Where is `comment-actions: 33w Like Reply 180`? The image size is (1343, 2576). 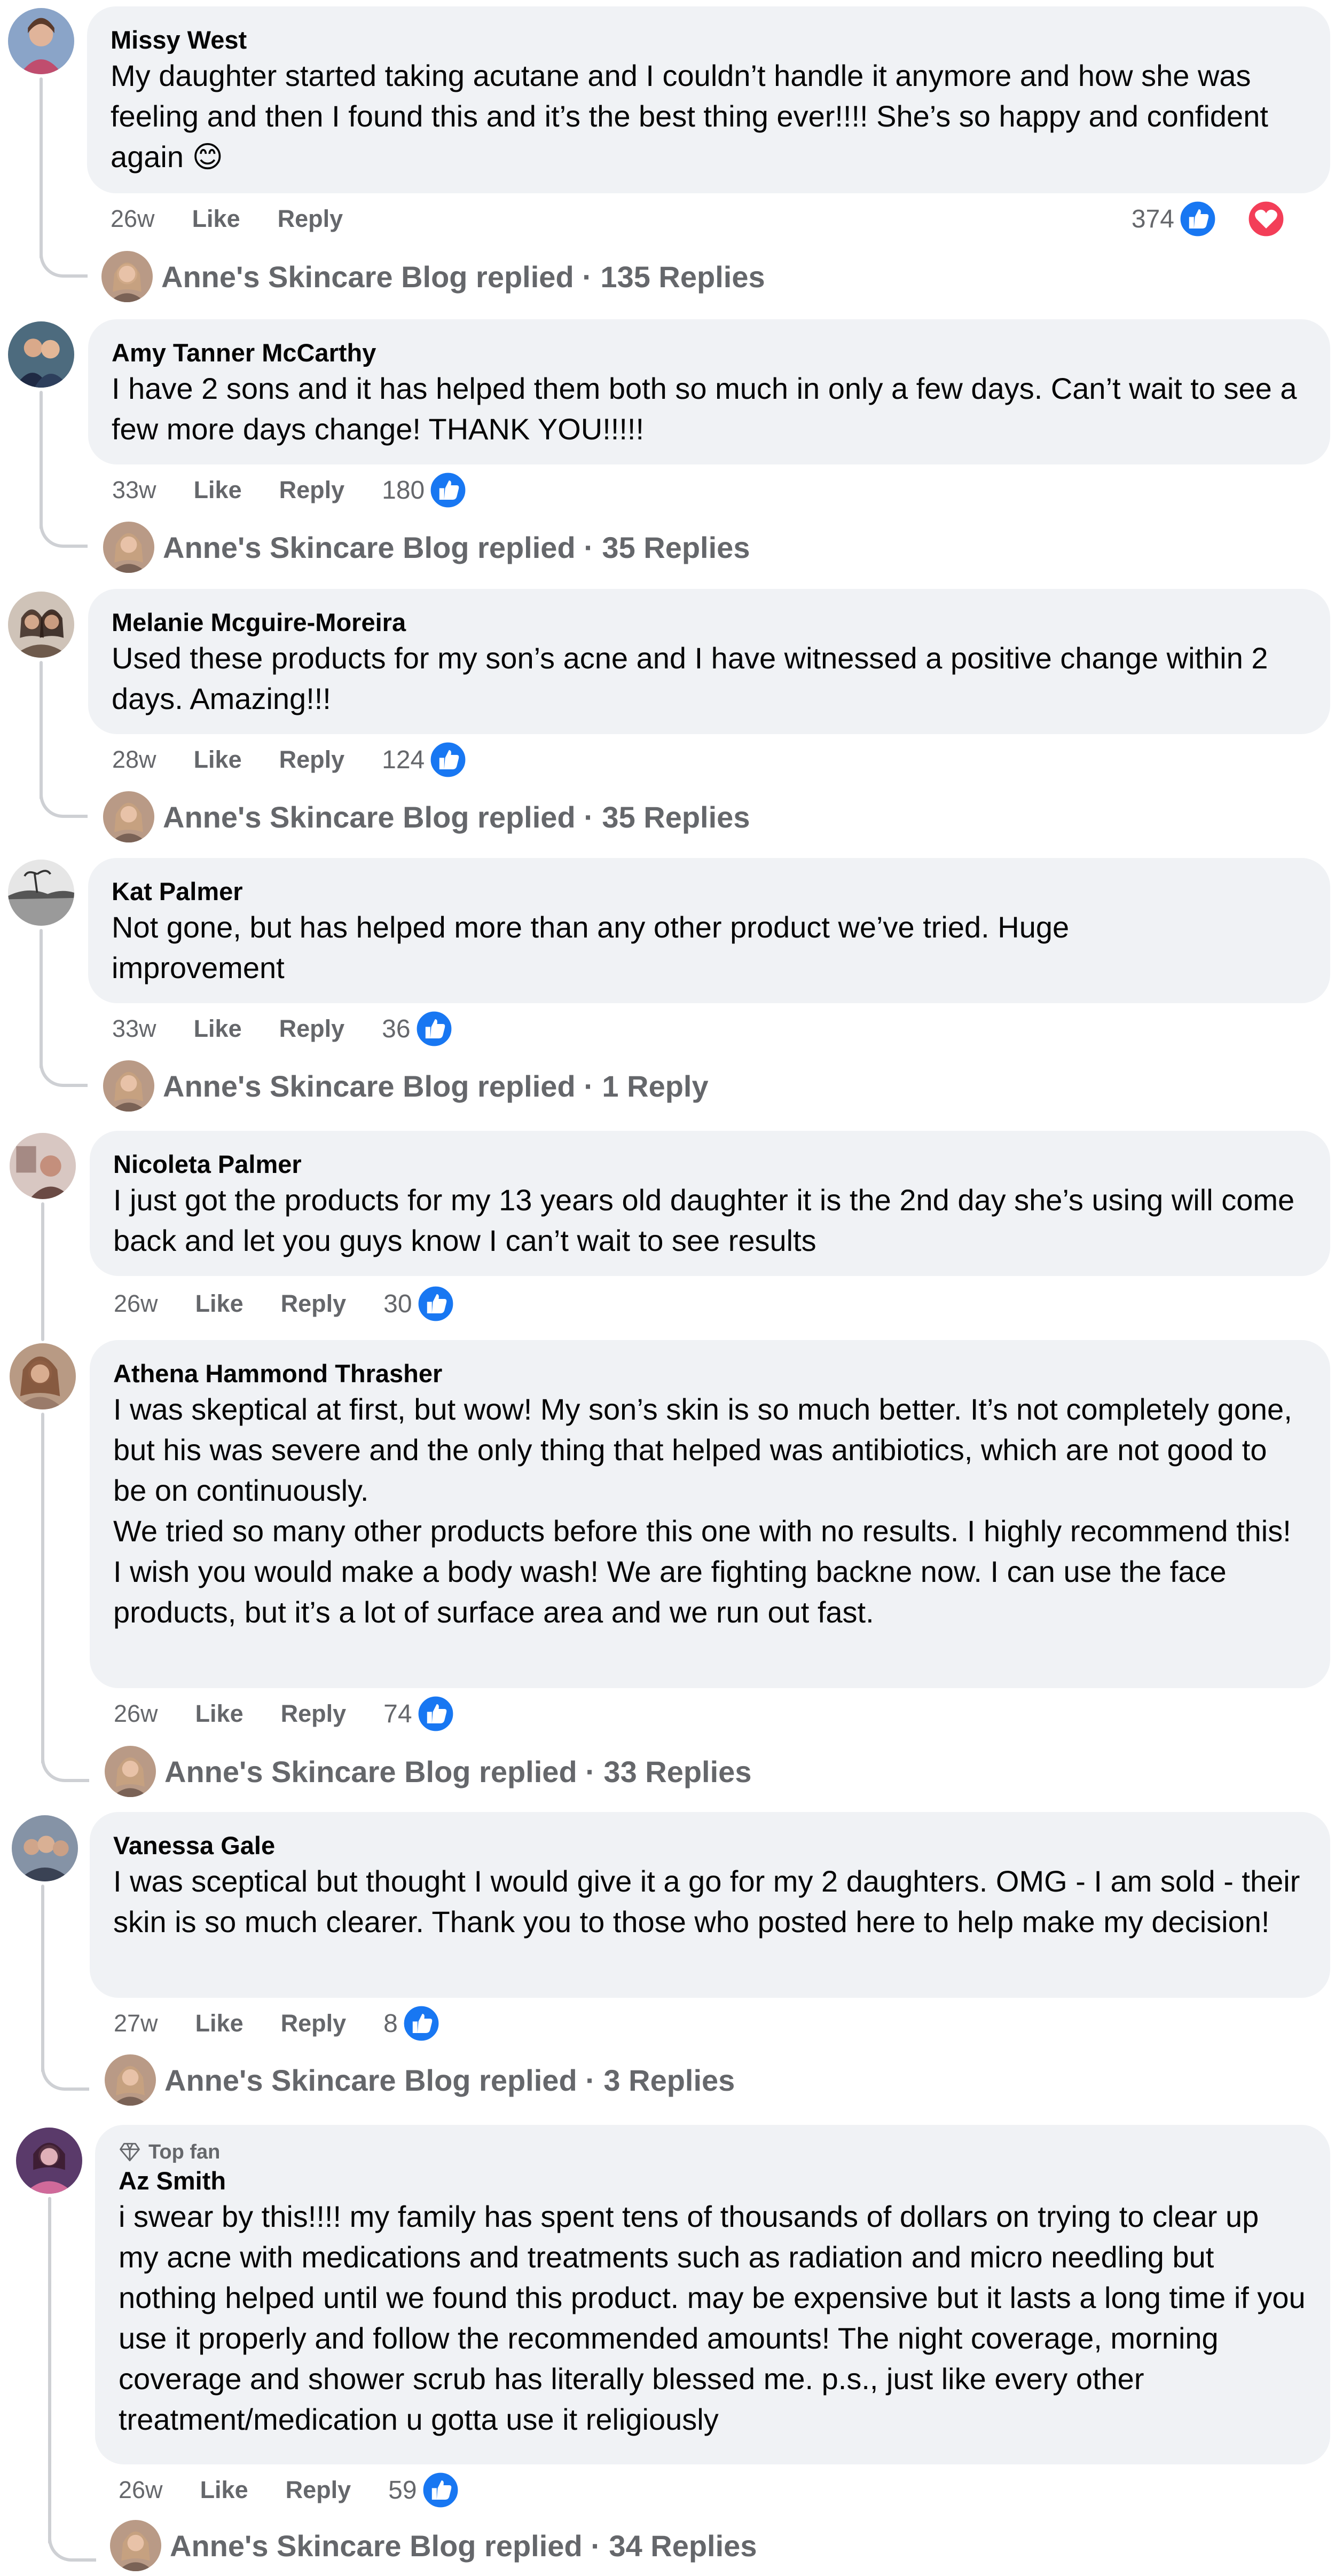 comment-actions: 33w Like Reply 180 is located at coordinates (308, 490).